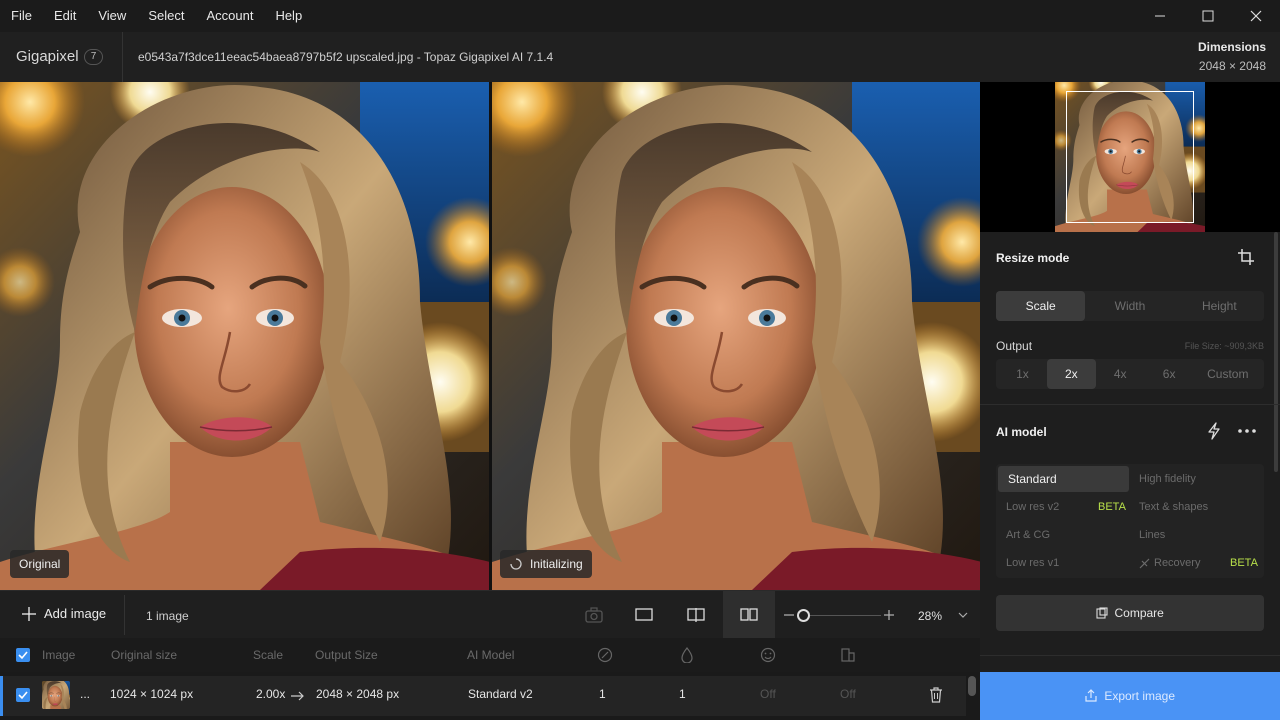 Image resolution: width=1280 pixels, height=720 pixels. I want to click on droplet-column-icon, so click(687, 655).